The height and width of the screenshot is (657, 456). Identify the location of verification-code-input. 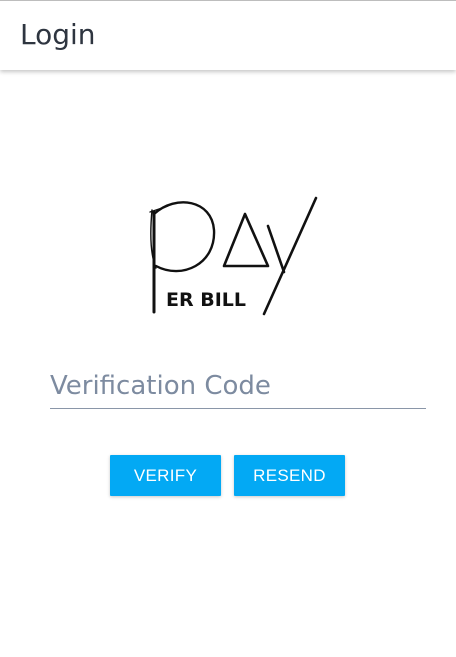
(238, 386).